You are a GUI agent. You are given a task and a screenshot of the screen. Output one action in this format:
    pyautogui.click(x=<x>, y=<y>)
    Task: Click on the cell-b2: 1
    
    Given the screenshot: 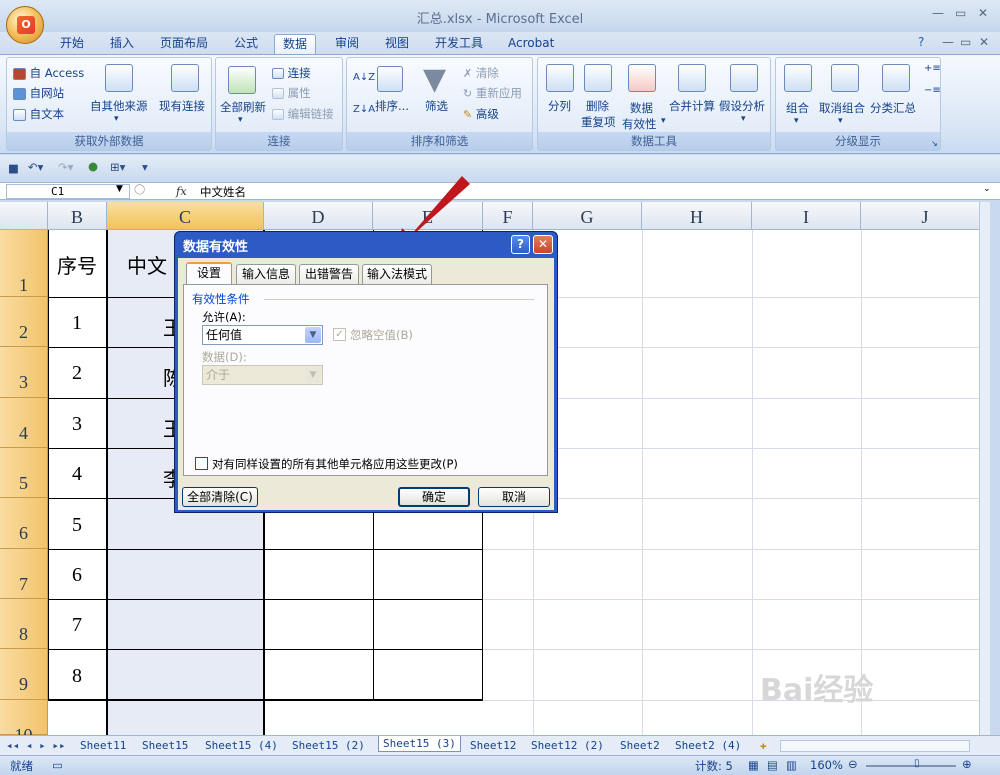 What is the action you would take?
    pyautogui.click(x=77, y=323)
    